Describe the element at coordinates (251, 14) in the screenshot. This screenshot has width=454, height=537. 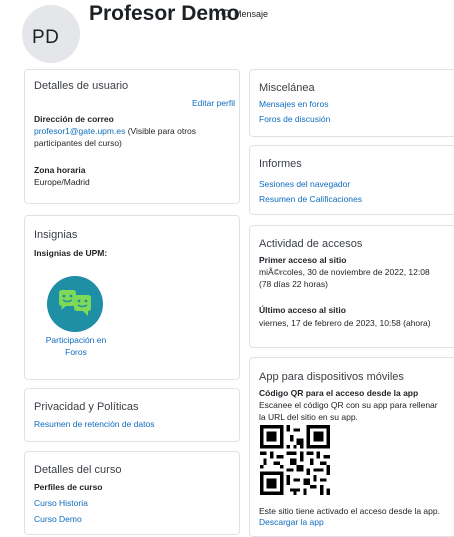
I see `message-label: Mensaje` at that location.